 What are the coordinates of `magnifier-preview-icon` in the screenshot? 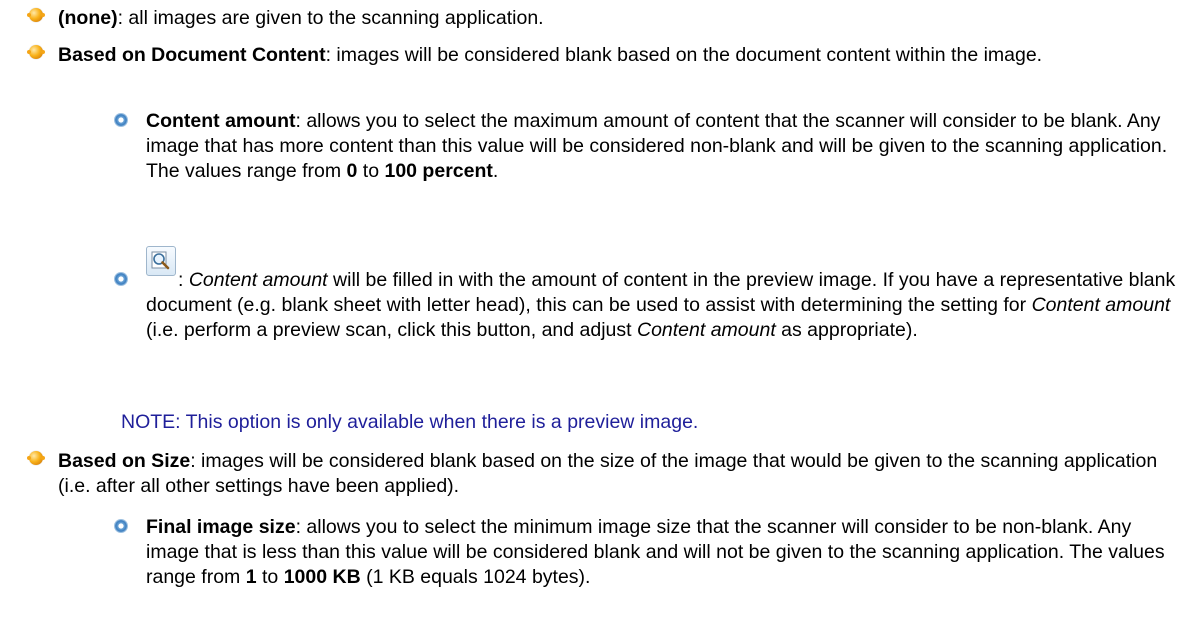 It's located at (161, 261).